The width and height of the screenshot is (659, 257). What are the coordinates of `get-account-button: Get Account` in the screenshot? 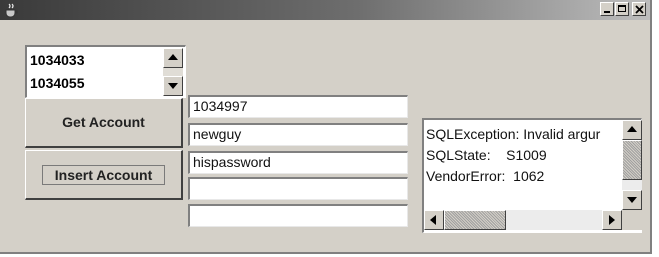 It's located at (104, 123).